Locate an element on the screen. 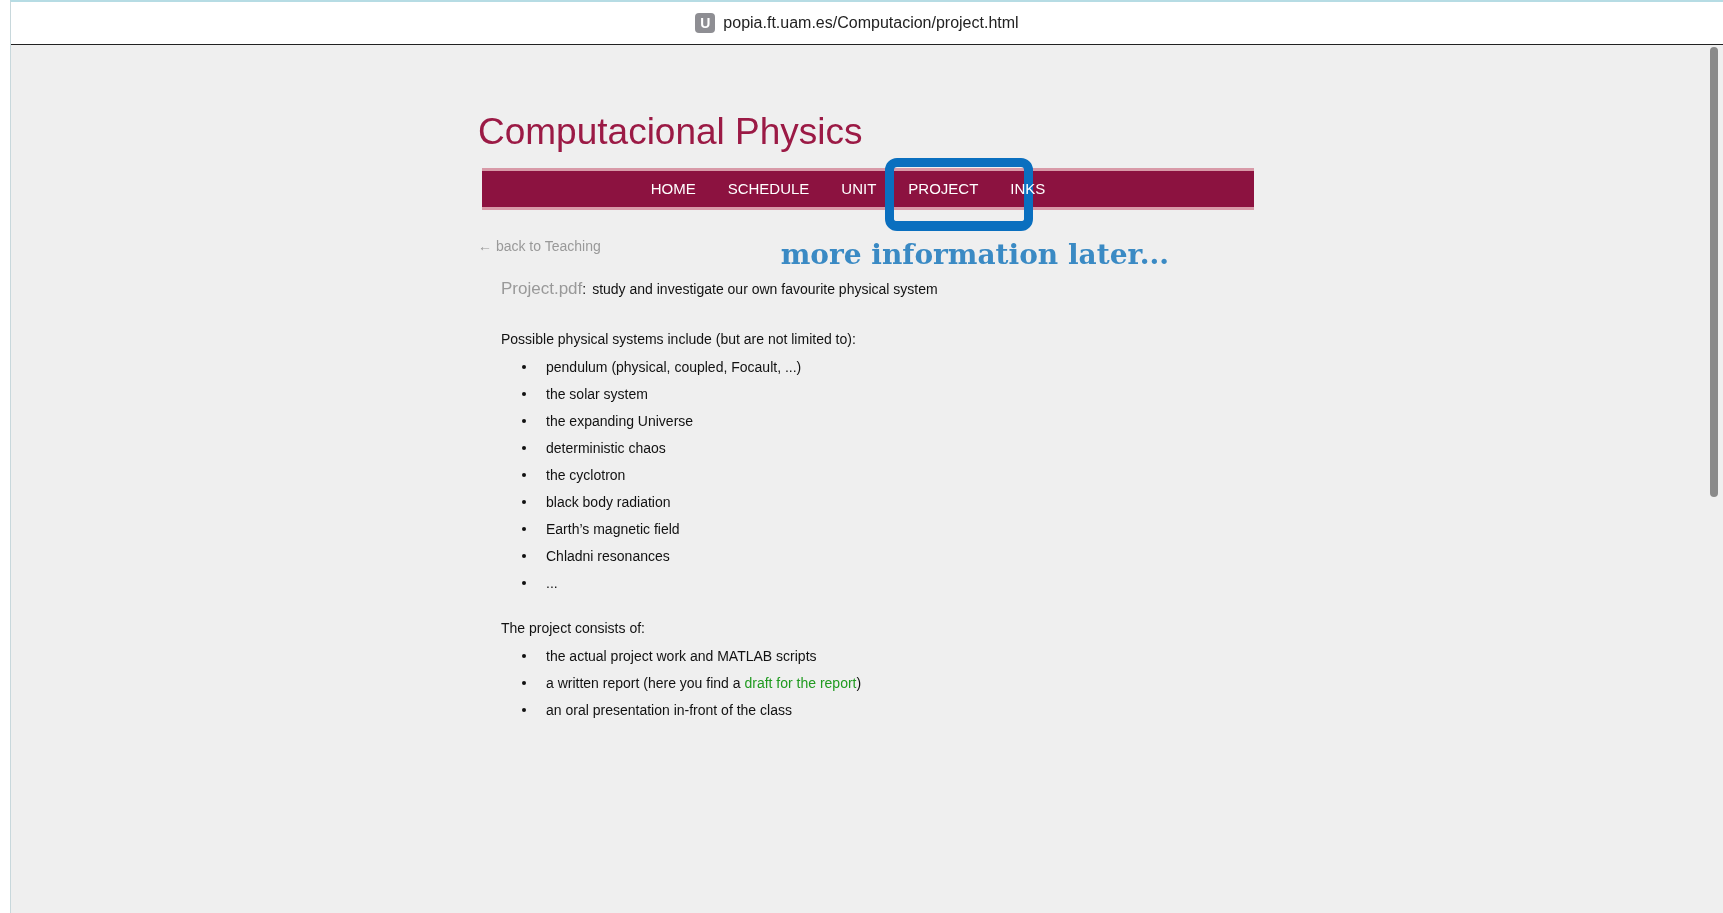 This screenshot has height=913, width=1723. nav-link: UNIT is located at coordinates (859, 189).